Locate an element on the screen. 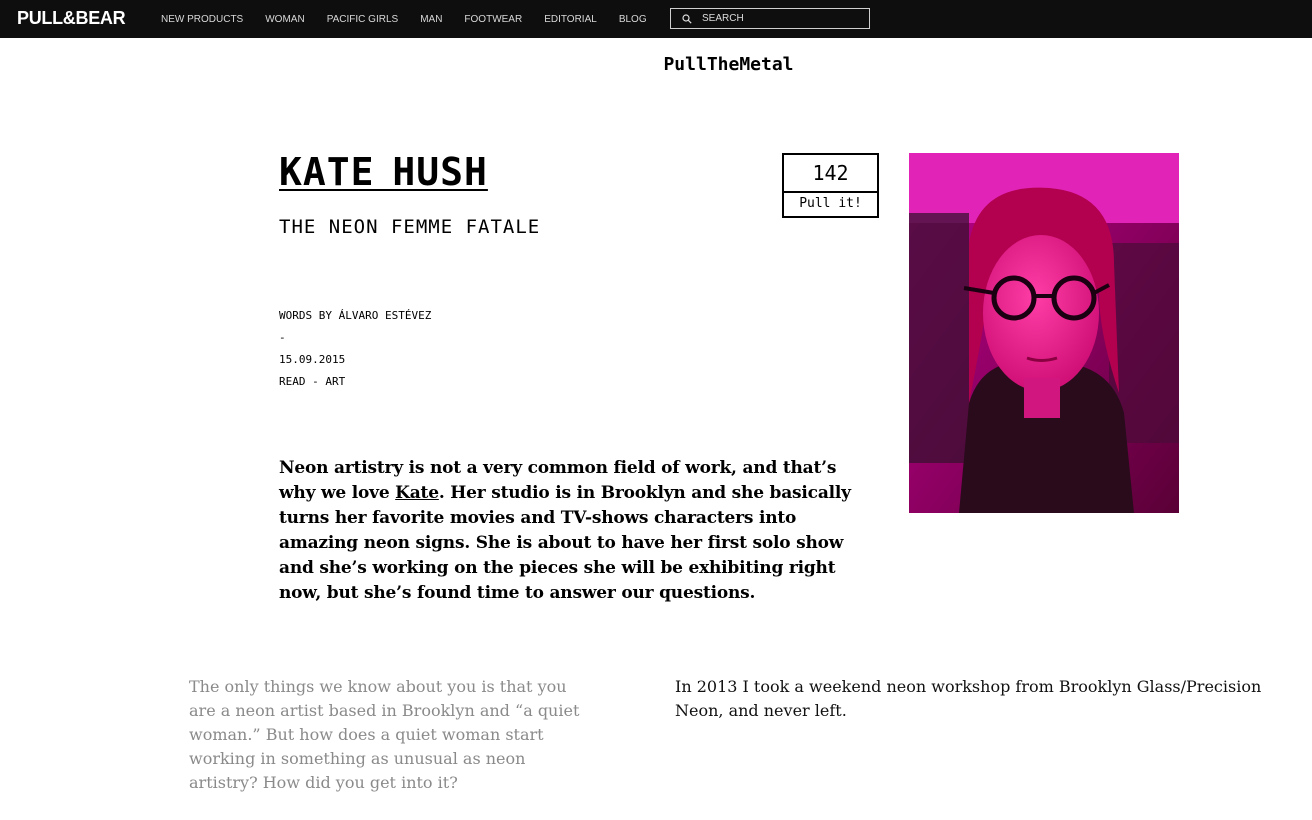  portrait-illustration is located at coordinates (1044, 333).